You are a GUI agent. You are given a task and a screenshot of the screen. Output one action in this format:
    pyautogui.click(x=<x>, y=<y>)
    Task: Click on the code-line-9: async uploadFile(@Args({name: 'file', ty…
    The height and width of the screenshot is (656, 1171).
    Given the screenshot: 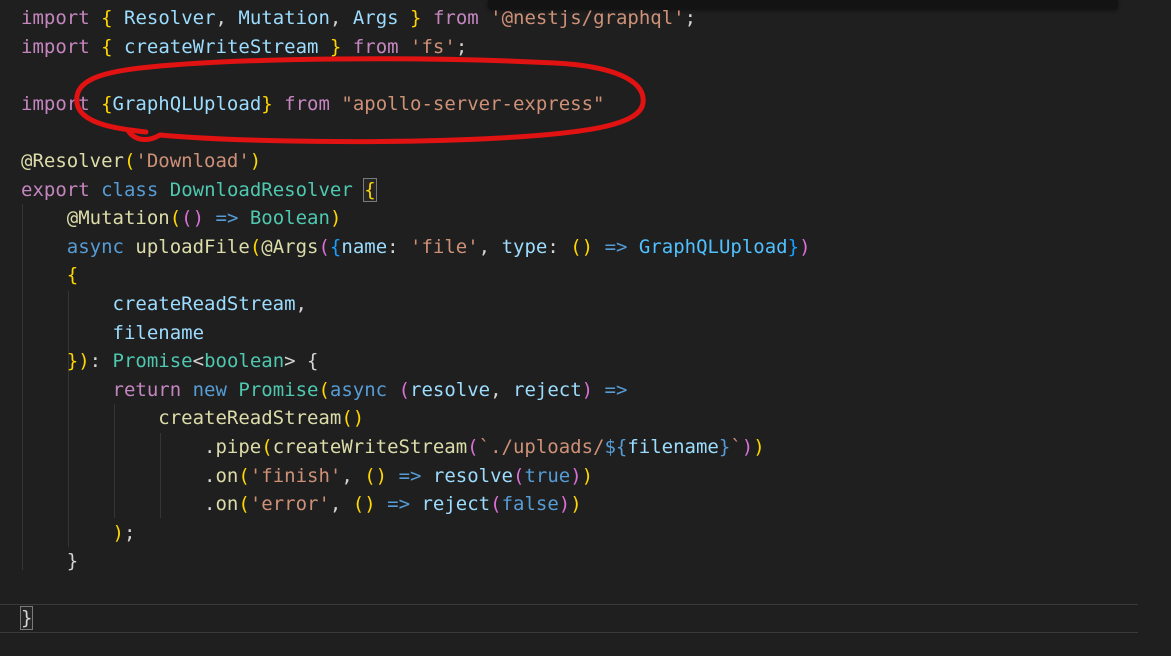 What is the action you would take?
    pyautogui.click(x=585, y=247)
    